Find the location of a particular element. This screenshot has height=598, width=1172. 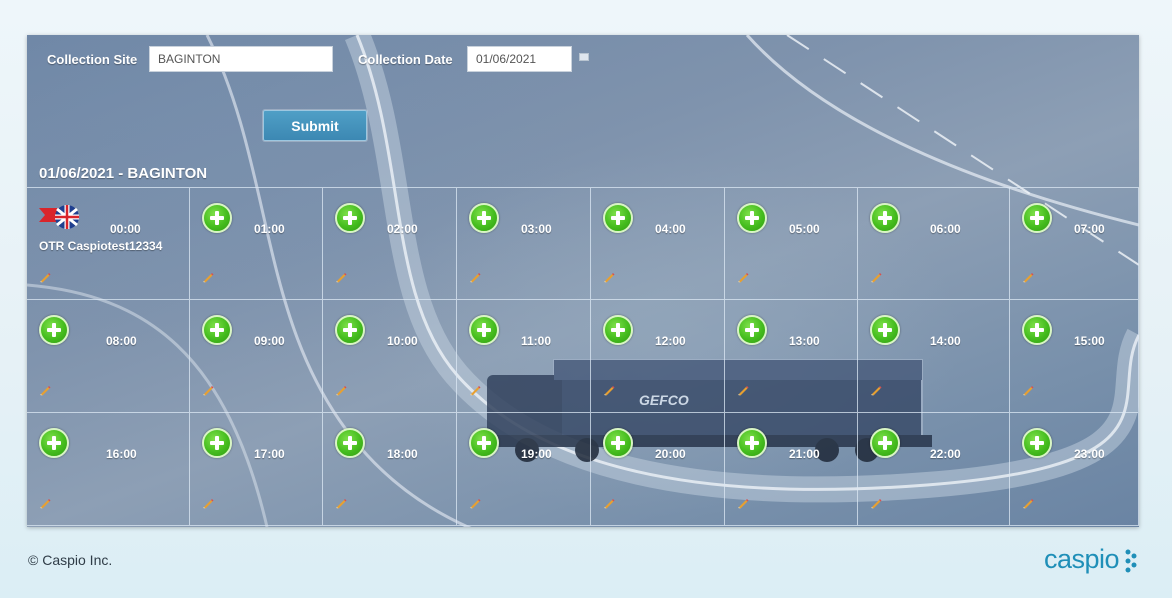

slot-cell-05: 05:00 is located at coordinates (791, 243).